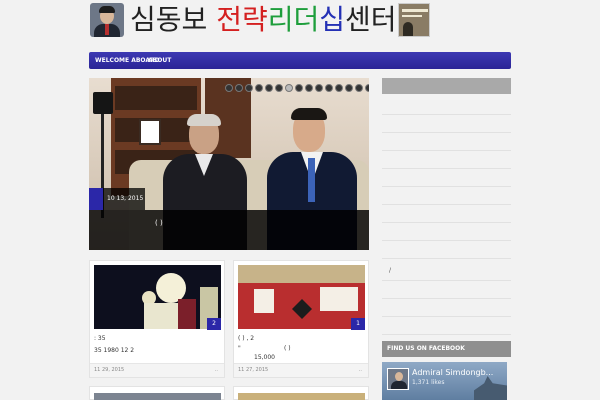  Describe the element at coordinates (109, 370) in the screenshot. I see `post-date: 11 29, 2015` at that location.